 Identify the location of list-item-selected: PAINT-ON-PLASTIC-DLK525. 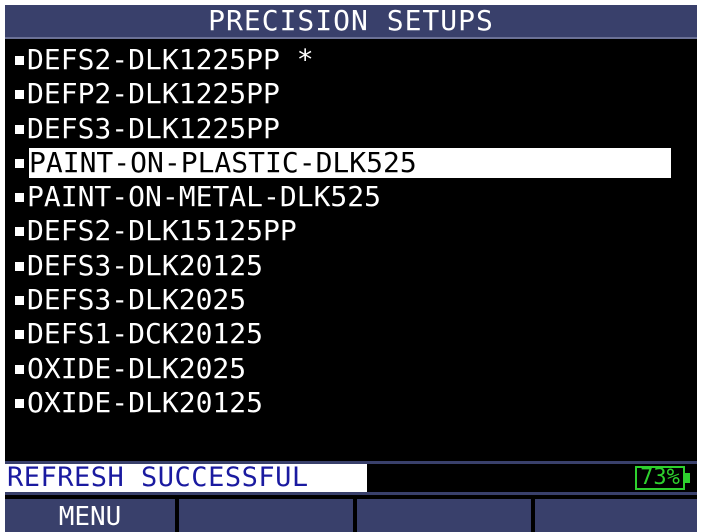
(351, 163).